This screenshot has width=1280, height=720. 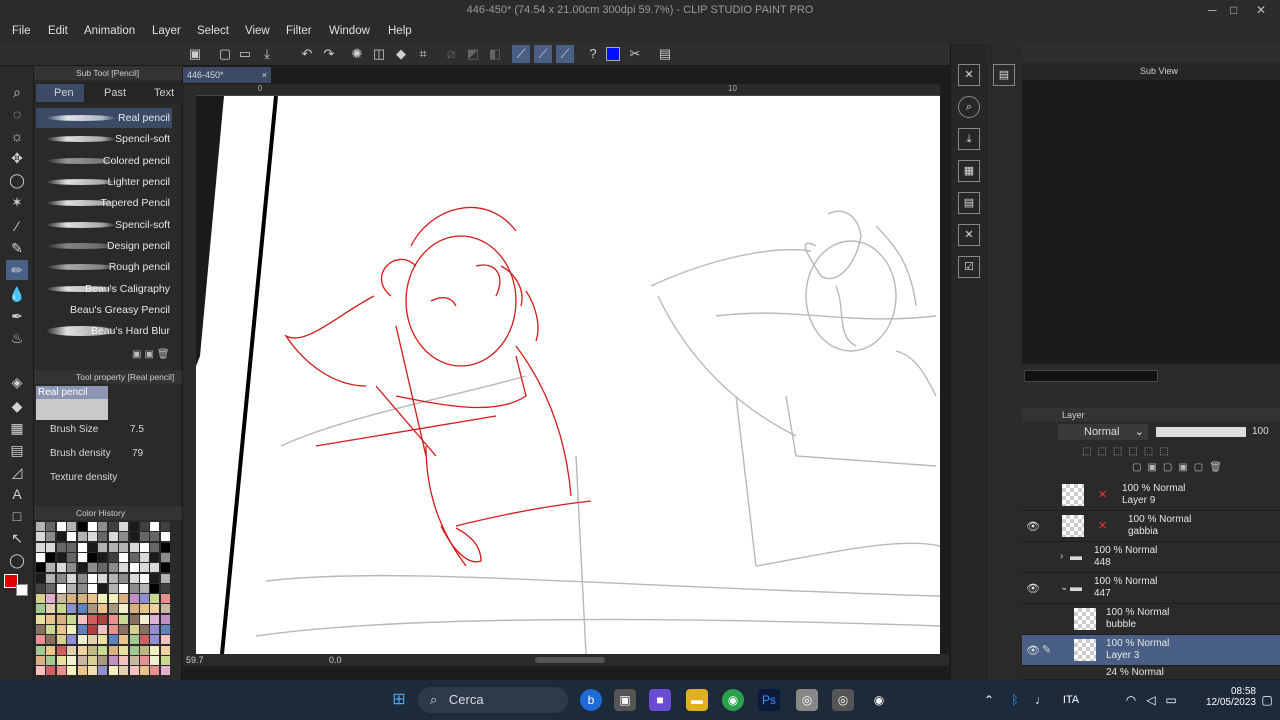 I want to click on tab-texture: Text, so click(x=160, y=93).